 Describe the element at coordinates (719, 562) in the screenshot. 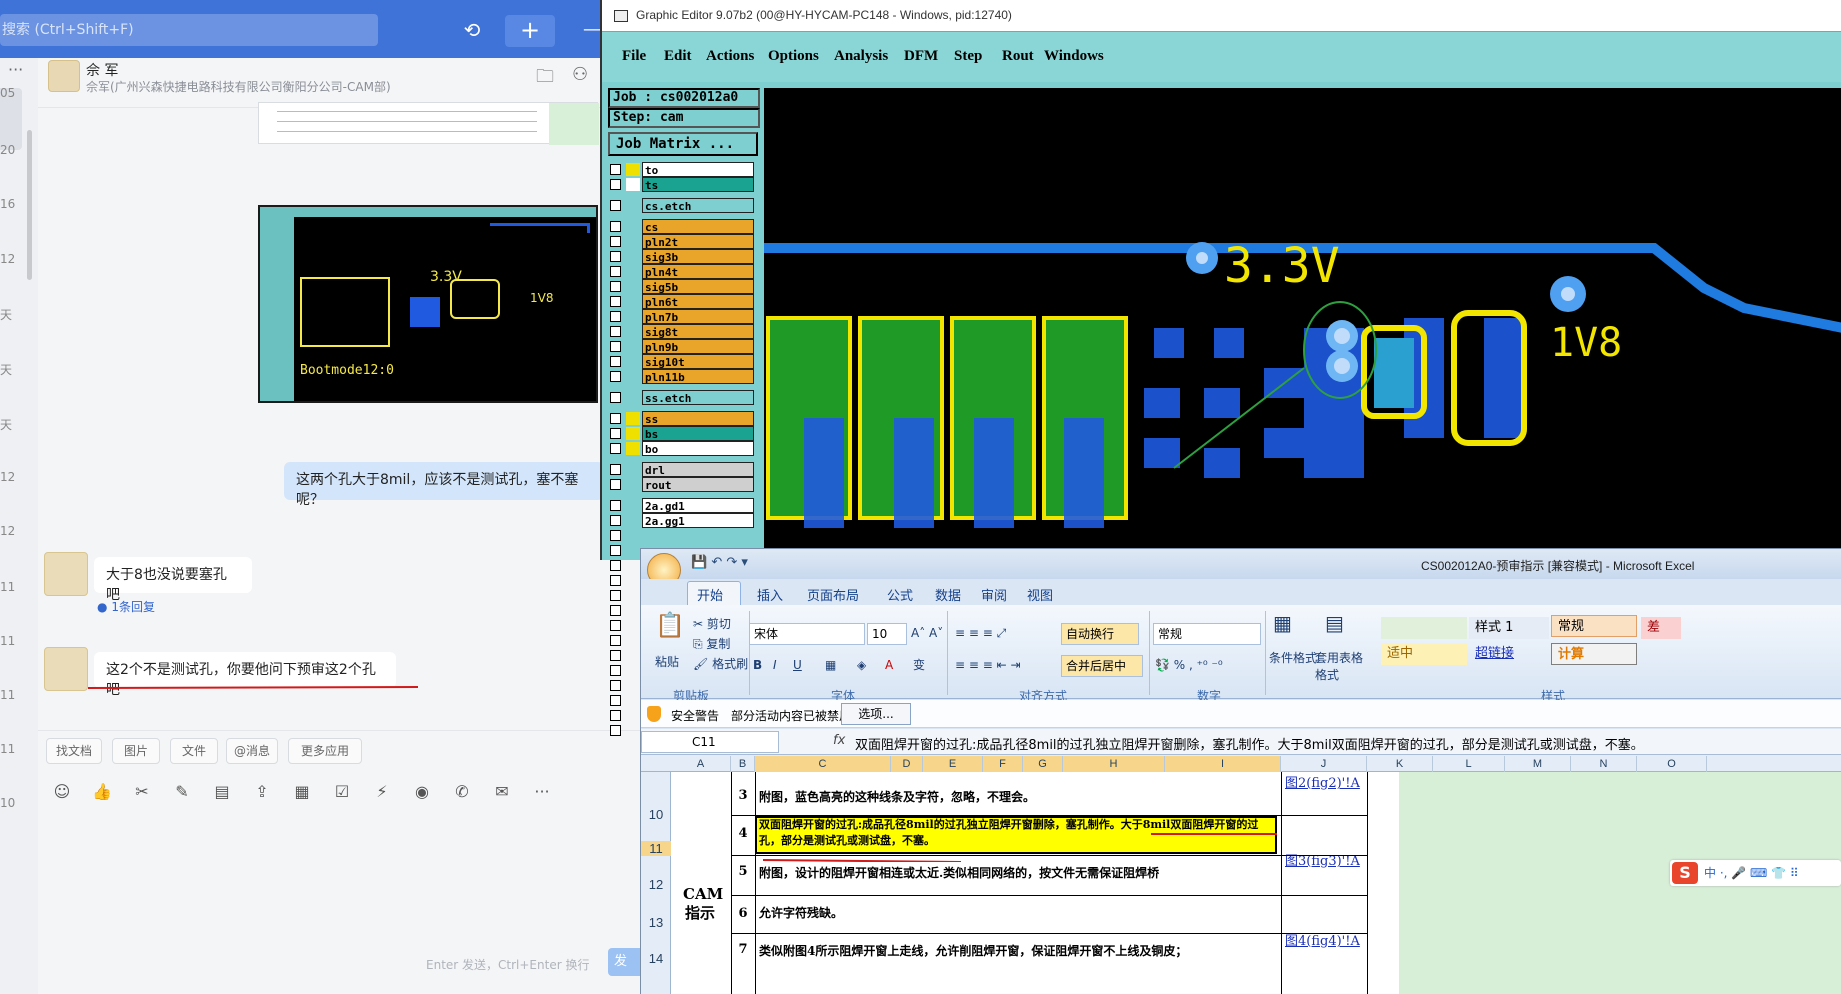

I see `quick-access-toolbar: 💾 ↶ ↷ ▾` at that location.